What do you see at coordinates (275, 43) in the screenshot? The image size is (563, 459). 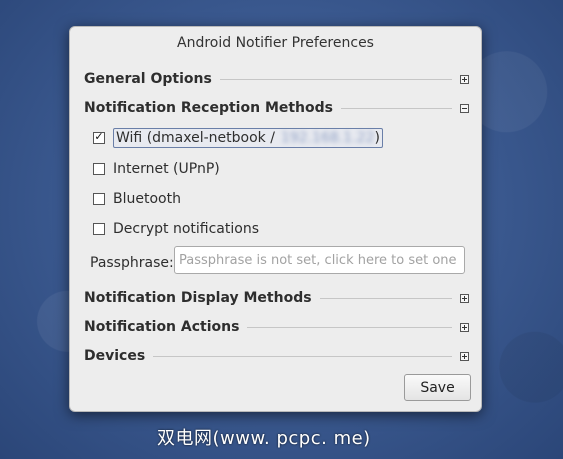 I see `dialog-title: Android Notifier Preferences` at bounding box center [275, 43].